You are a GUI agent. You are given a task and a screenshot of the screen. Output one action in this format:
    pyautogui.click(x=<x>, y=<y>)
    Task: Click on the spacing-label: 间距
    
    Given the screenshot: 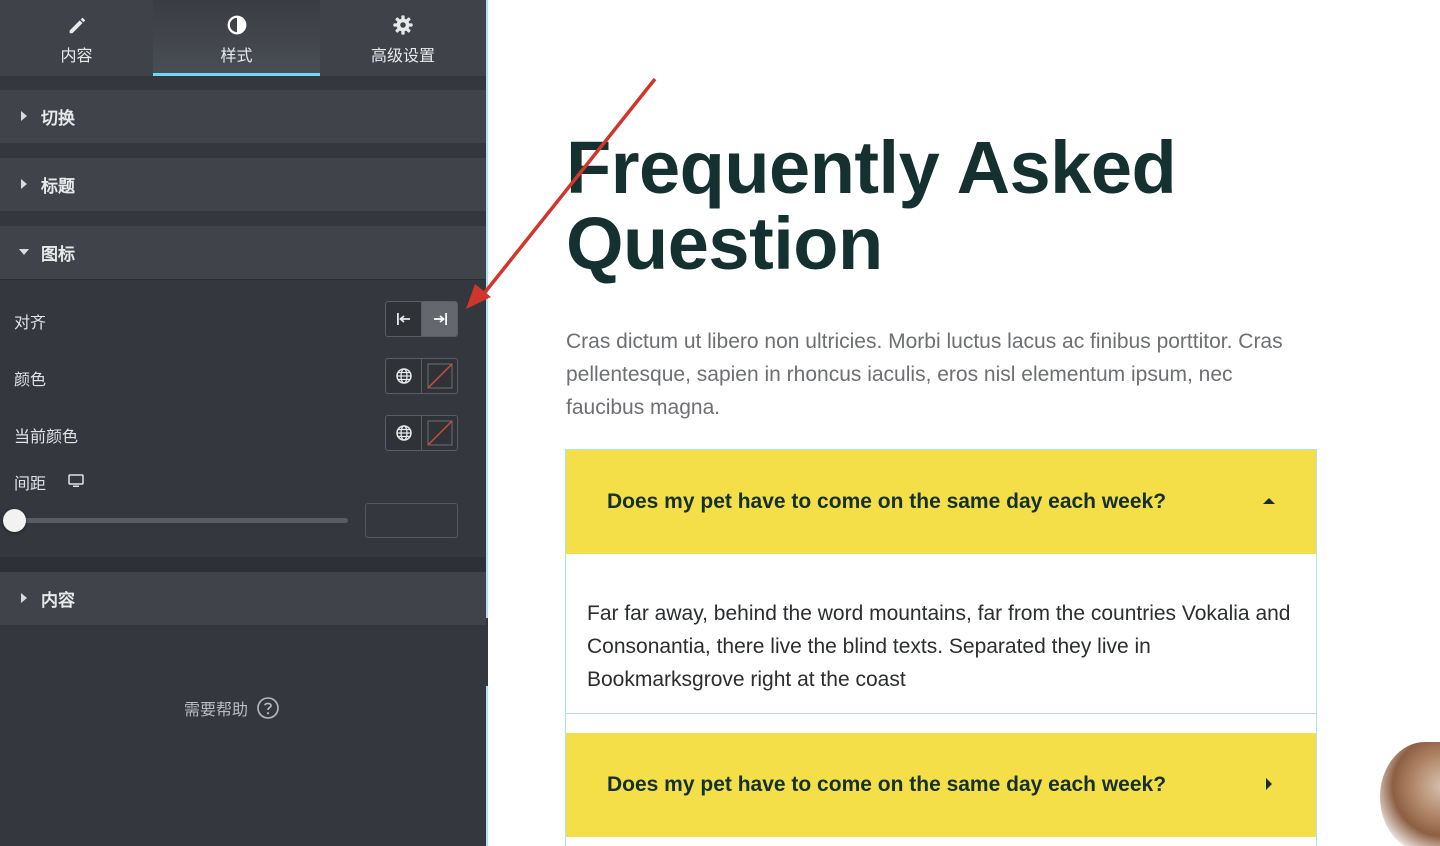 What is the action you would take?
    pyautogui.click(x=30, y=483)
    